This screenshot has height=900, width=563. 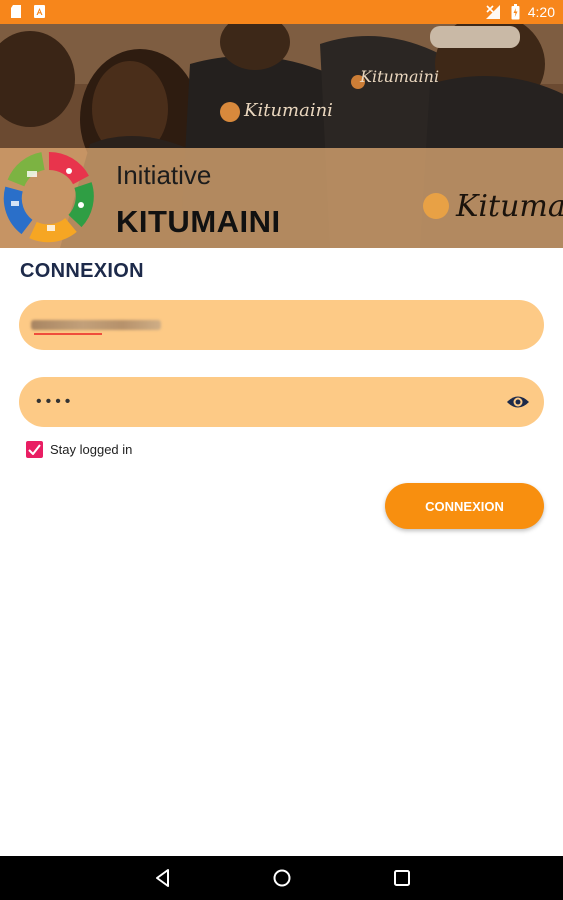 I want to click on eye-icon, so click(x=518, y=402).